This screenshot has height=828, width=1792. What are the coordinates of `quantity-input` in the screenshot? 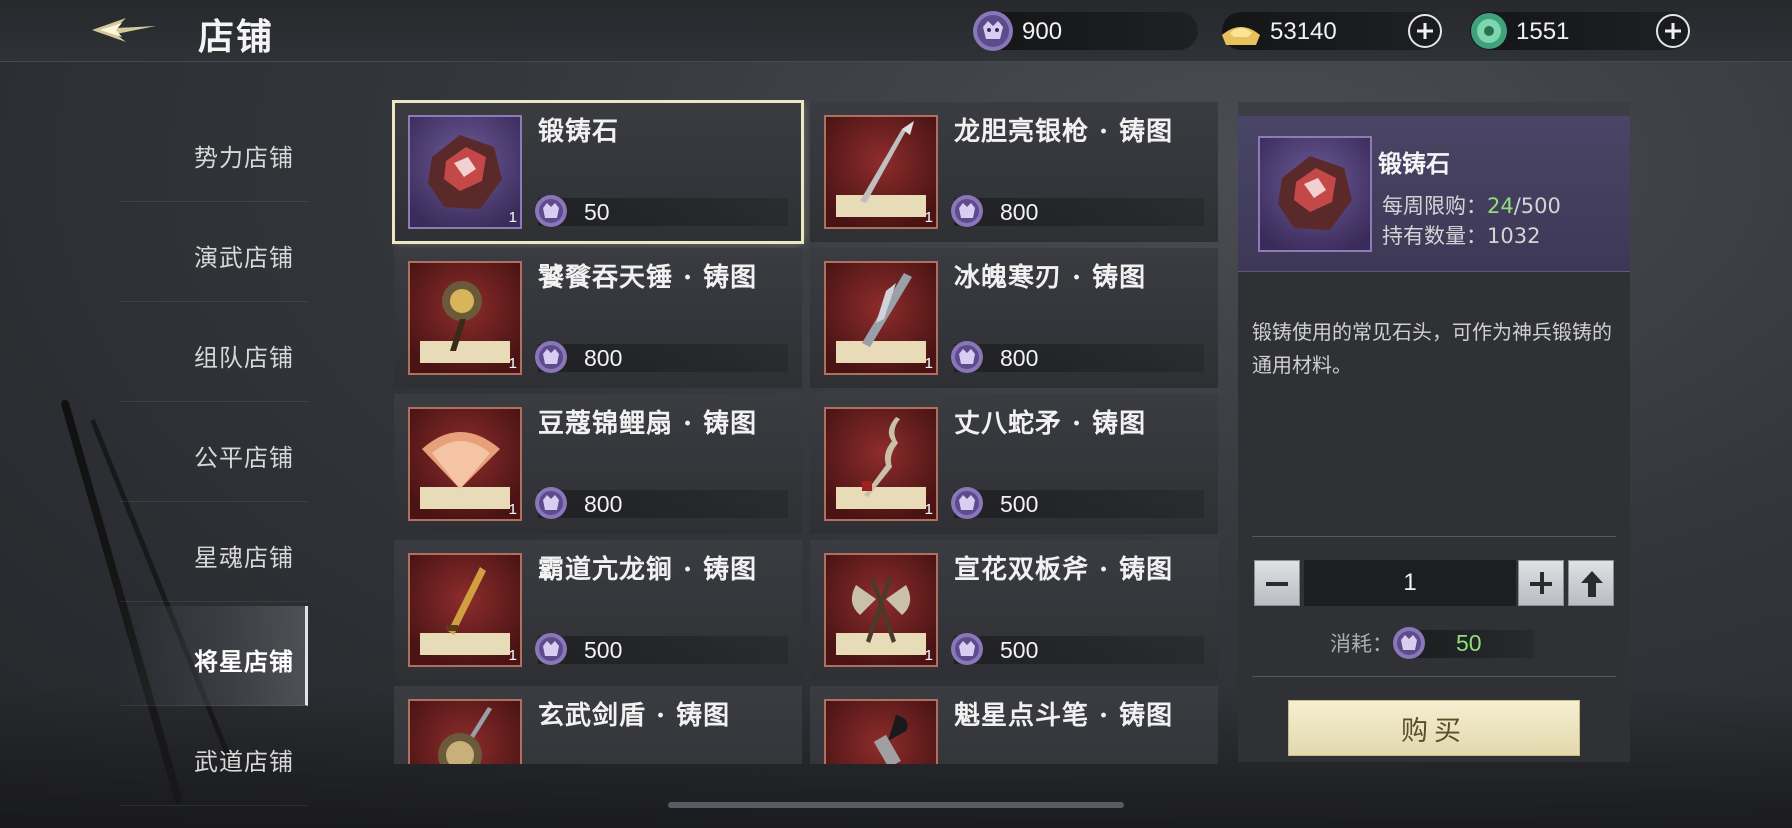 It's located at (1410, 583).